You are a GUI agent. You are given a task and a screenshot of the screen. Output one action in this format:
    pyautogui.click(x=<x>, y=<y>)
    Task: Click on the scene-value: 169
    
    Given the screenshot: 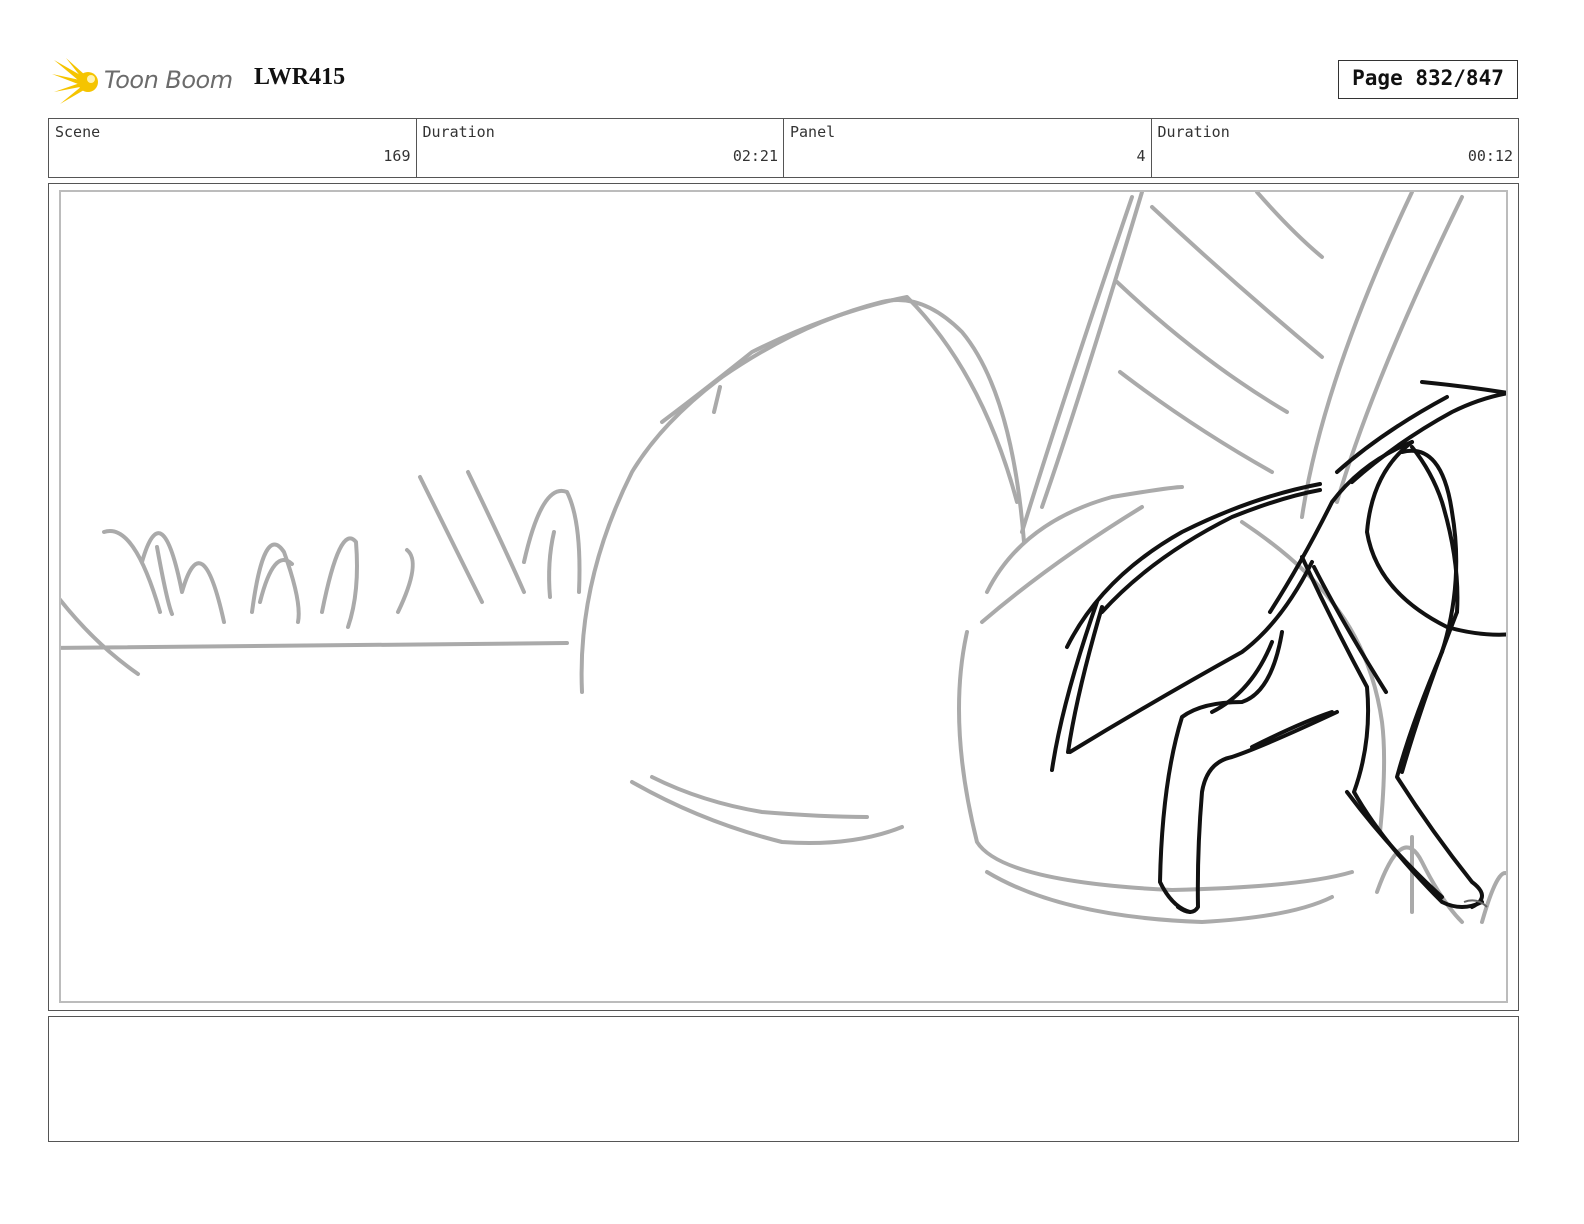 What is the action you would take?
    pyautogui.click(x=397, y=156)
    